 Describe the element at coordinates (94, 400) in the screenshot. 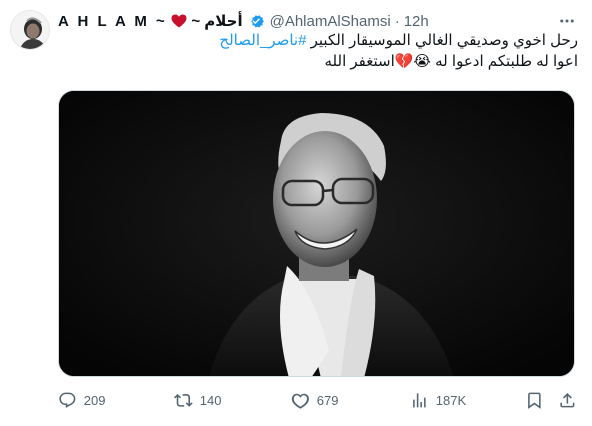

I see `reply-count: 209` at that location.